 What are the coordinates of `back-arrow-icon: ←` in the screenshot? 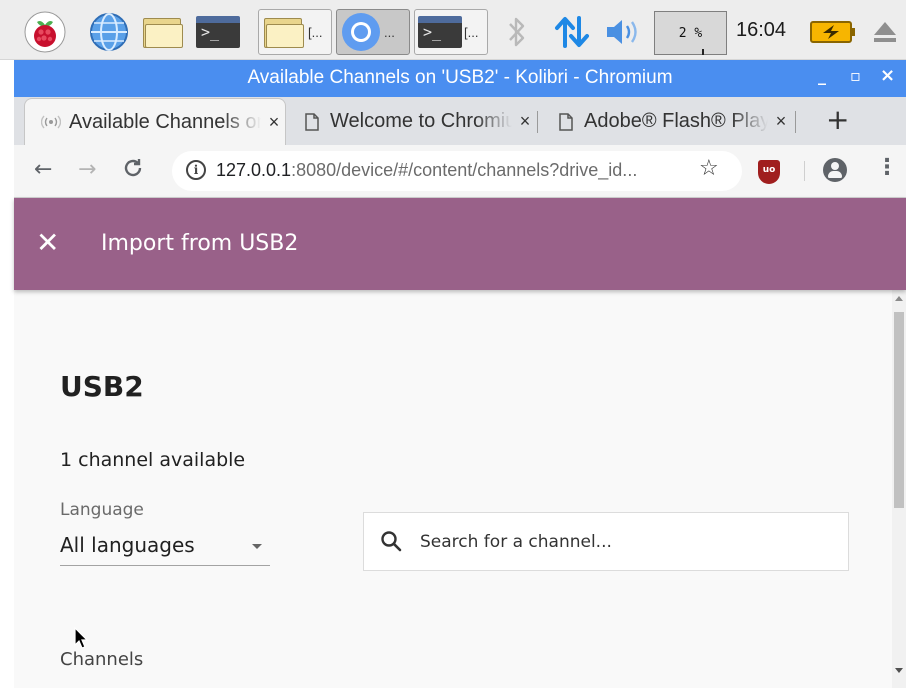 It's located at (43, 170).